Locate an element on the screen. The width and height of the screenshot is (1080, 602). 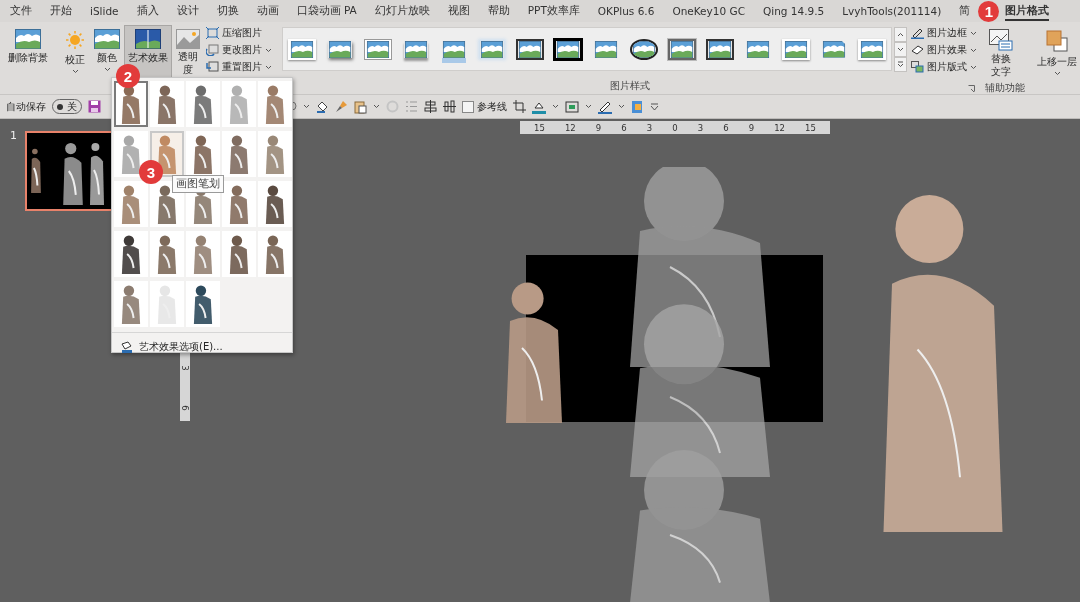
ribbon-tab: 文件 is located at coordinates (21, 11).